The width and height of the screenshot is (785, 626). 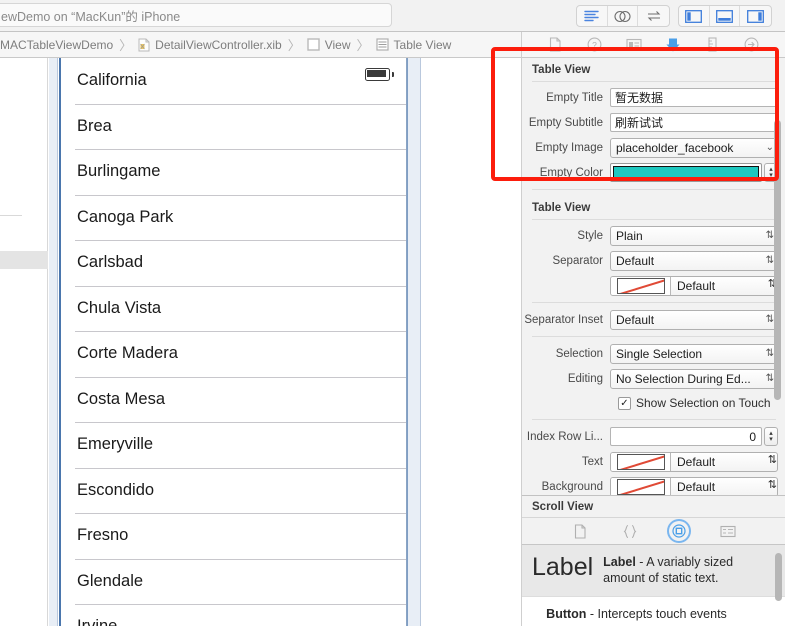 I want to click on index-background-color-control: Default ⇅, so click(x=694, y=486).